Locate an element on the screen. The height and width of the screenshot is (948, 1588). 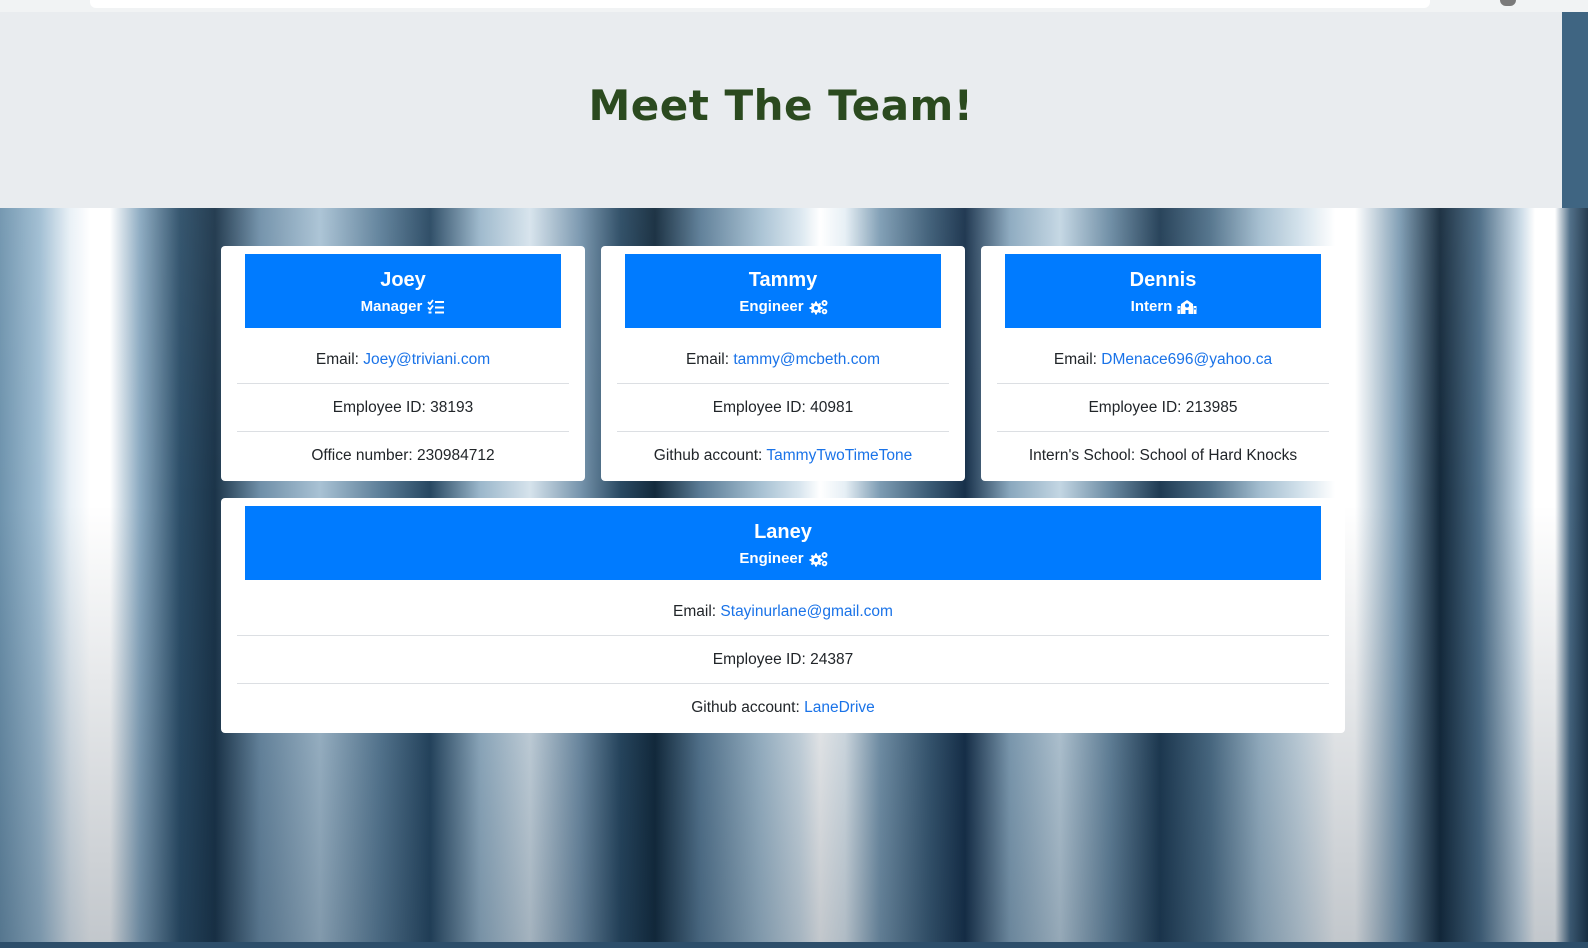
school-row: Intern's School: School of Hard Knocks is located at coordinates (1163, 455).